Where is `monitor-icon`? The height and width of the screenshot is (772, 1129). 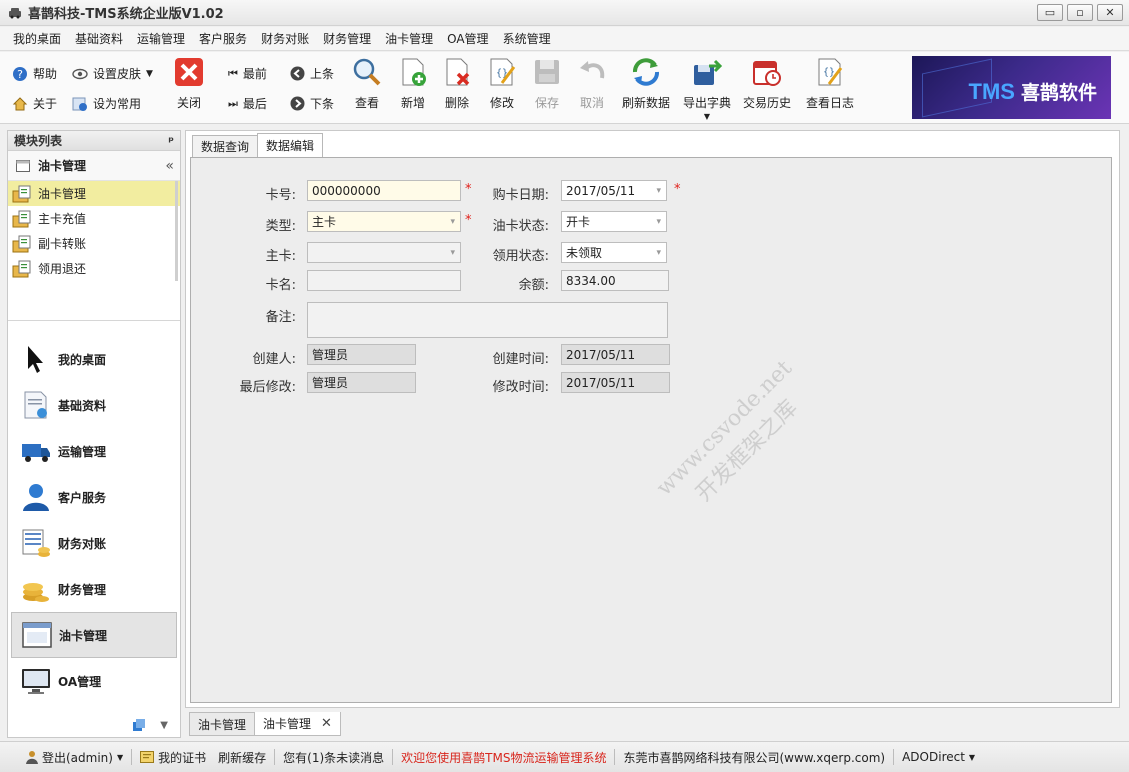
monitor-icon is located at coordinates (36, 681).